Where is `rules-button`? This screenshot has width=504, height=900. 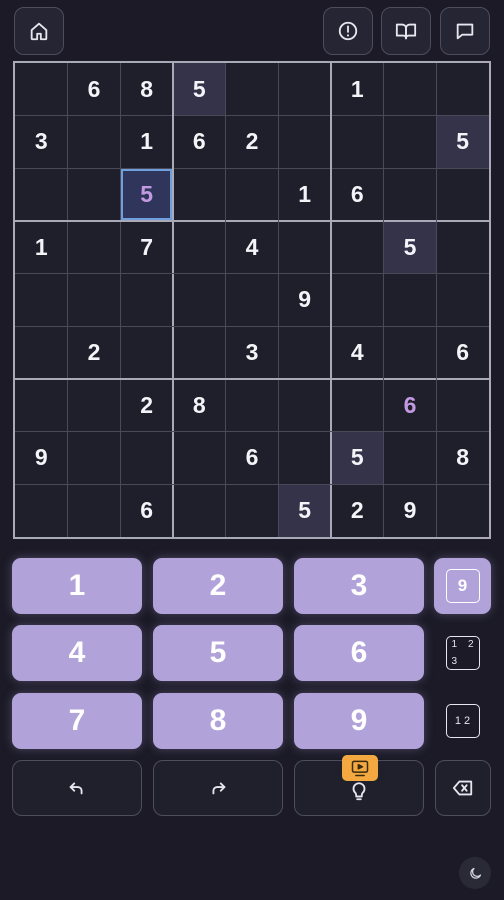
rules-button is located at coordinates (406, 31).